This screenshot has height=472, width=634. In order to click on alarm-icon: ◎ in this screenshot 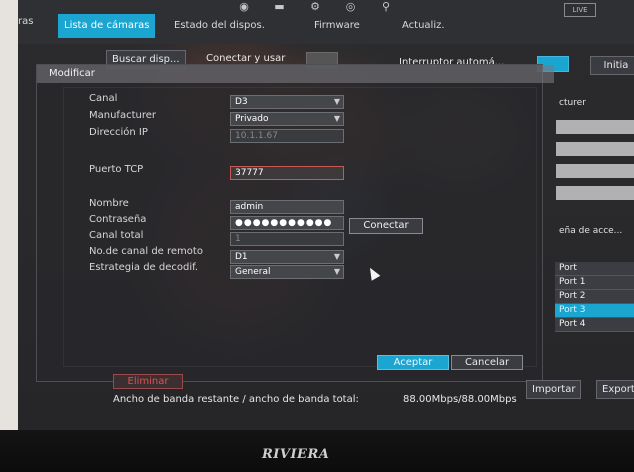, I will do `click(351, 6)`.